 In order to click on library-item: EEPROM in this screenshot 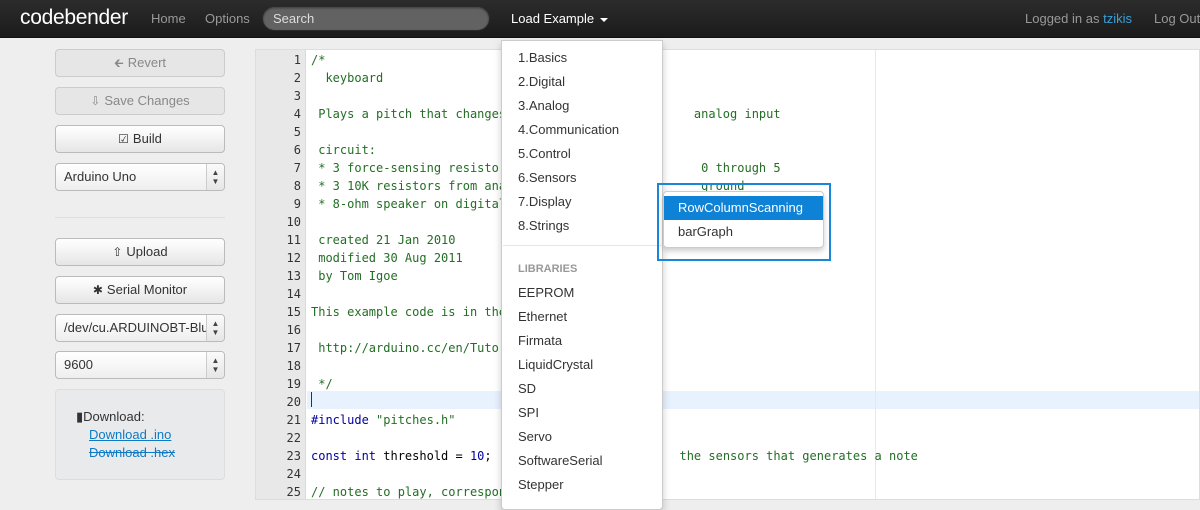, I will do `click(546, 292)`.